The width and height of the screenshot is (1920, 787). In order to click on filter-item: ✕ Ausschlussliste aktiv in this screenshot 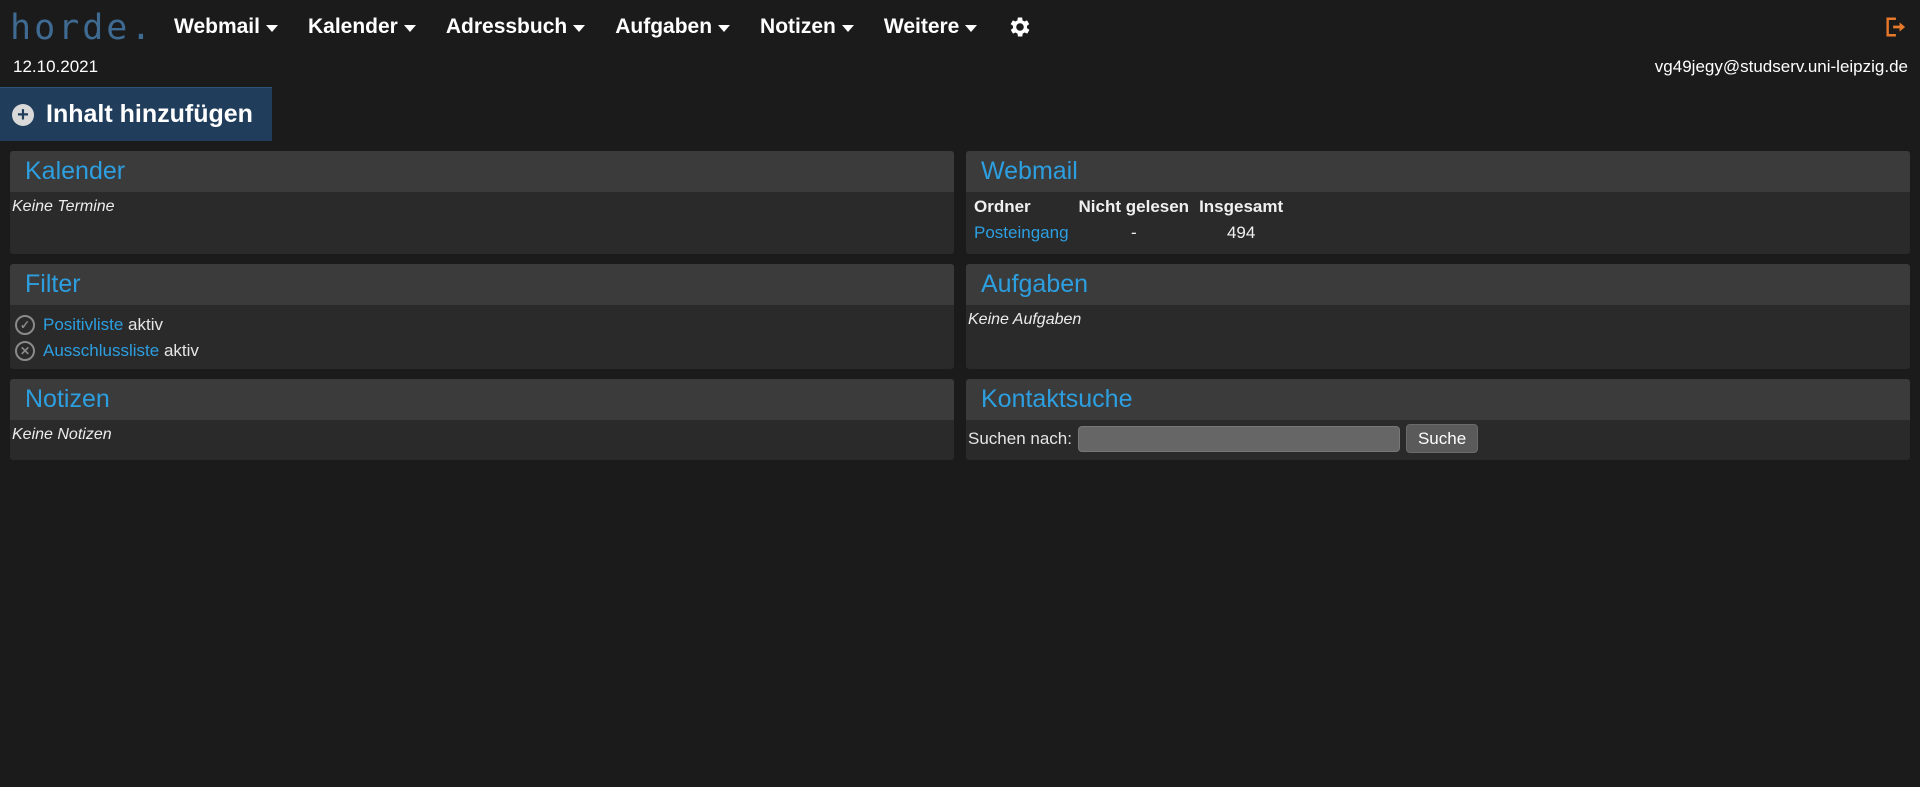, I will do `click(484, 351)`.